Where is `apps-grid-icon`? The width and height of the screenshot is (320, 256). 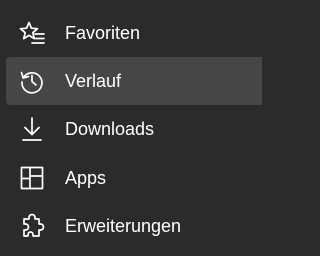
apps-grid-icon is located at coordinates (32, 178).